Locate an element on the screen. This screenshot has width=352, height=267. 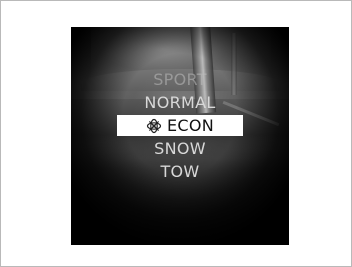
menu-item-tow: TOW is located at coordinates (180, 172).